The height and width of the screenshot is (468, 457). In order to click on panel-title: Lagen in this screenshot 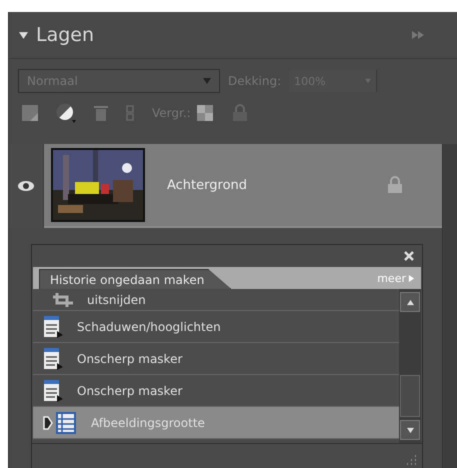, I will do `click(65, 35)`.